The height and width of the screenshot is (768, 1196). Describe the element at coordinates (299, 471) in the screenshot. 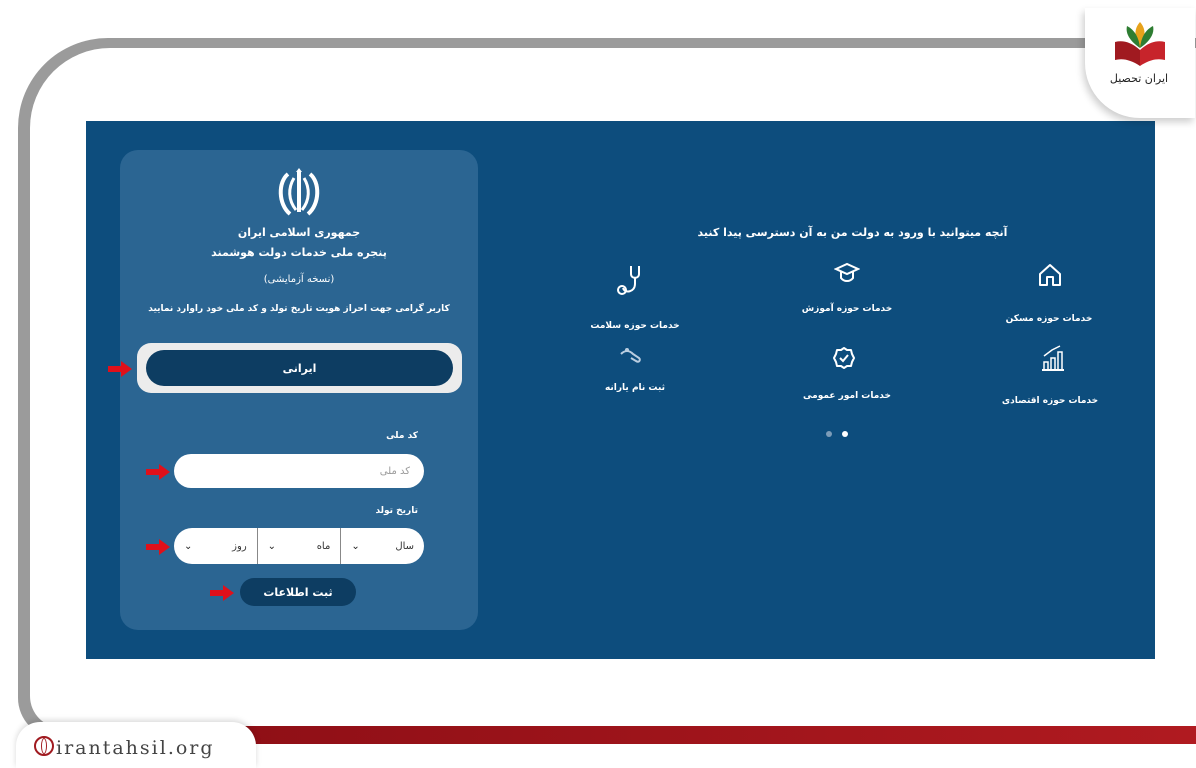

I see `national-code-input` at that location.